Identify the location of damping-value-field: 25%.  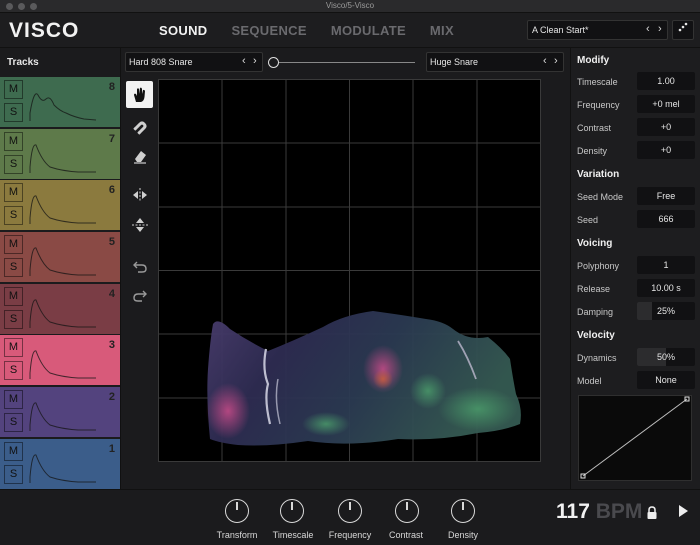
(666, 311).